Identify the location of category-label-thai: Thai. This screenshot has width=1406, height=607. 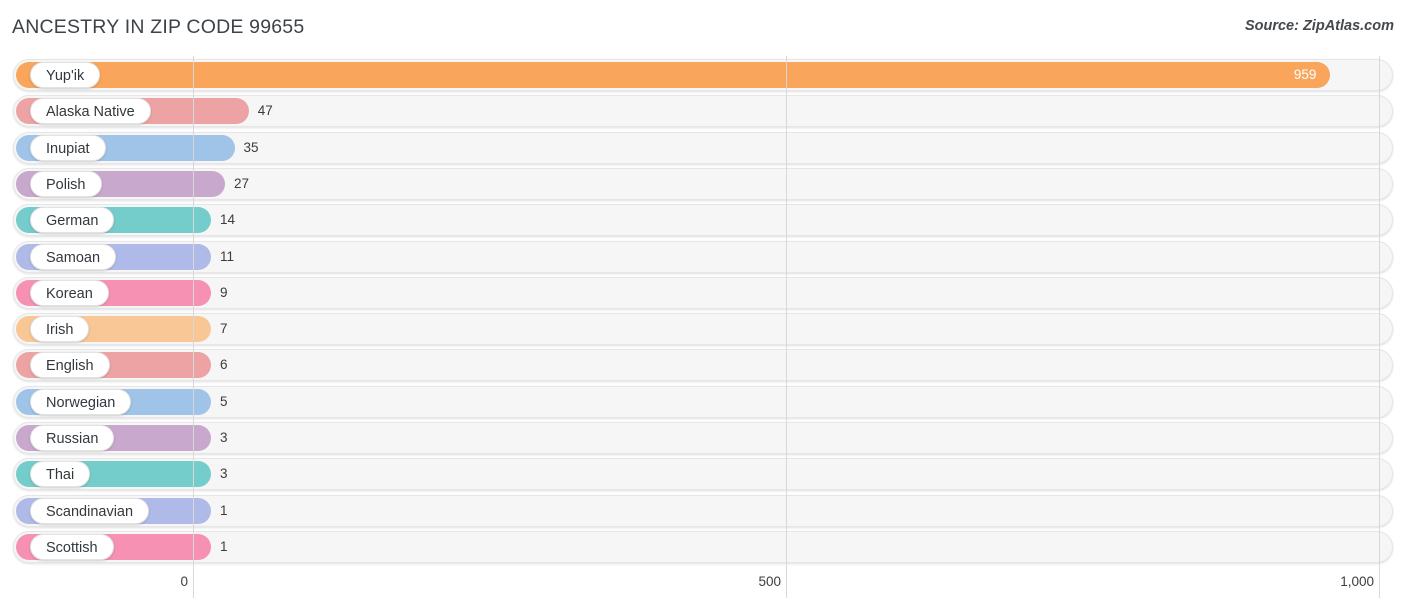
(60, 474).